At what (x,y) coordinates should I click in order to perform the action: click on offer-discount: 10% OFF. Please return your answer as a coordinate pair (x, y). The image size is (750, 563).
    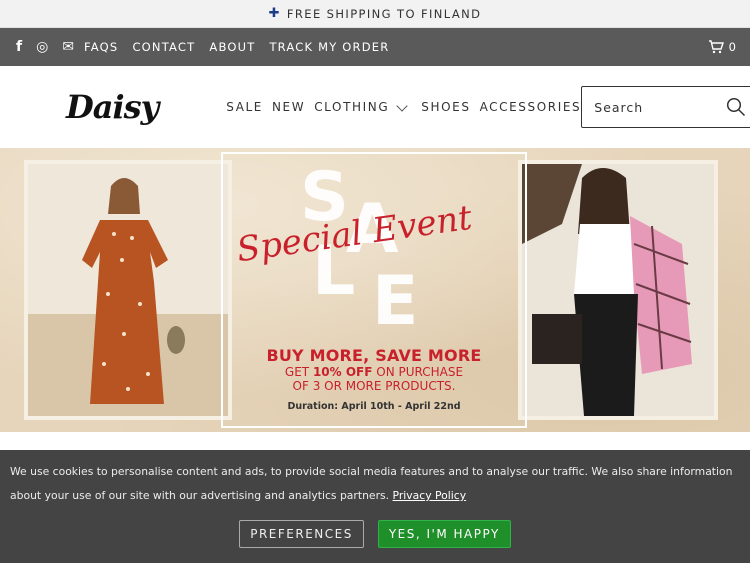
    Looking at the image, I should click on (342, 372).